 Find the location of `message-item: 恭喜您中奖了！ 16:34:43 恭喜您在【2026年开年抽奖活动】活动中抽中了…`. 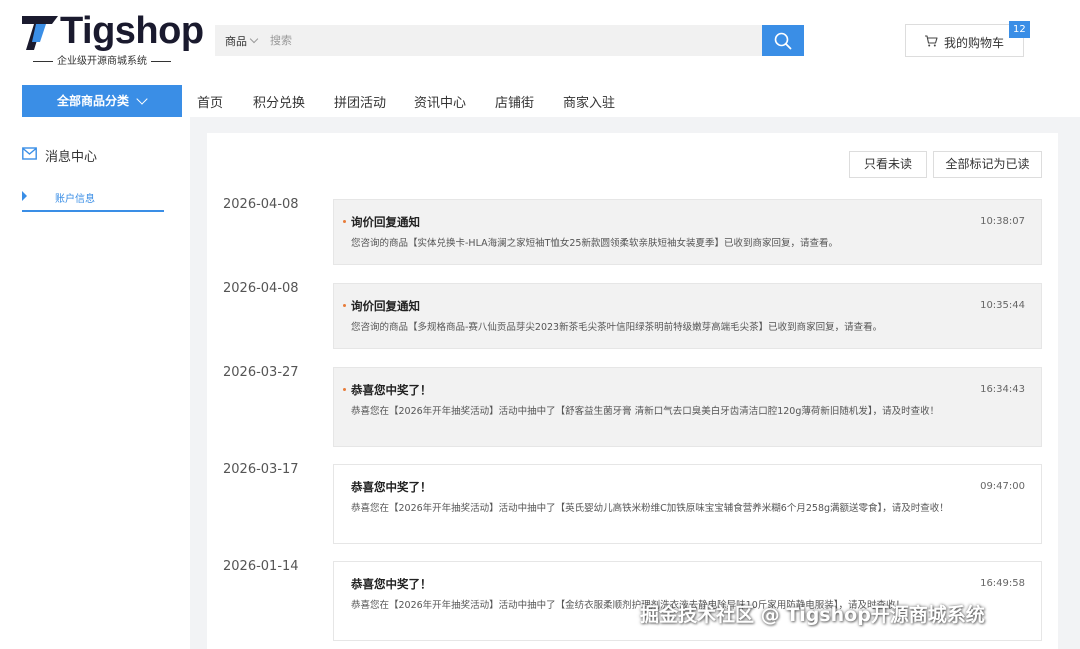

message-item: 恭喜您中奖了！ 16:34:43 恭喜您在【2026年开年抽奖活动】活动中抽中了… is located at coordinates (687, 407).